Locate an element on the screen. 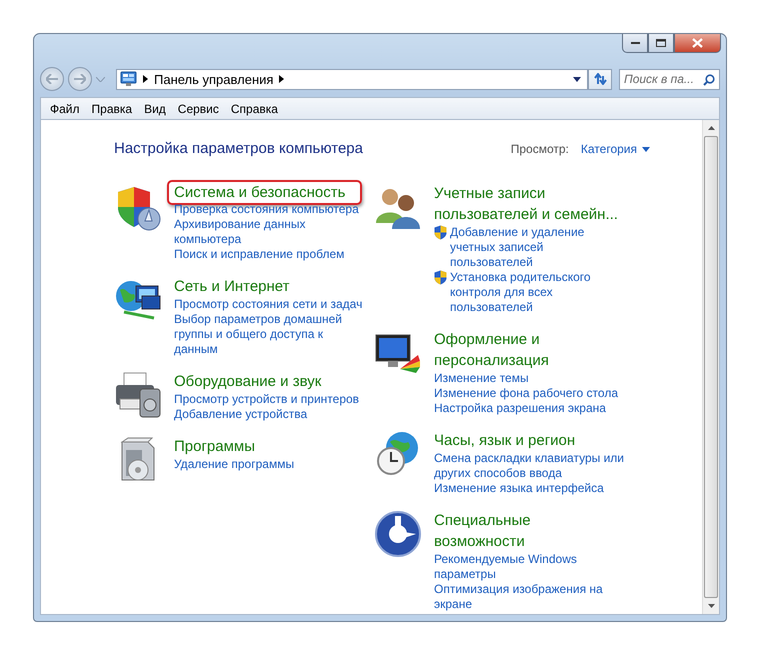 Image resolution: width=760 pixels, height=656 pixels. refresh-button is located at coordinates (600, 79).